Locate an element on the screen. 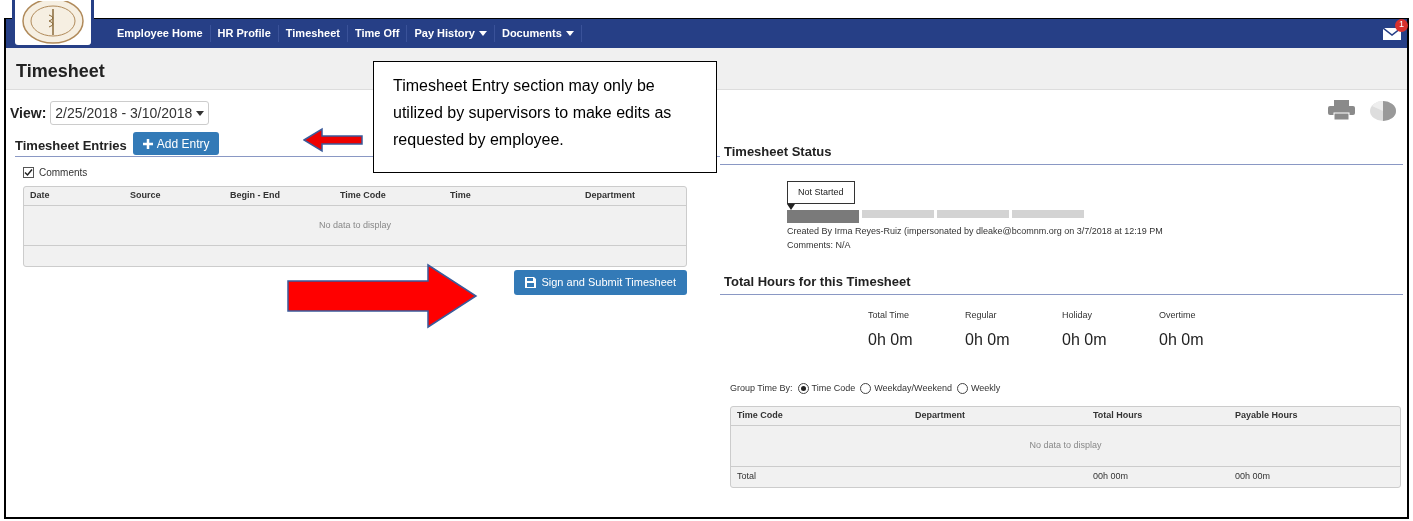 This screenshot has width=1413, height=521. stat-label: Holiday is located at coordinates (1077, 315).